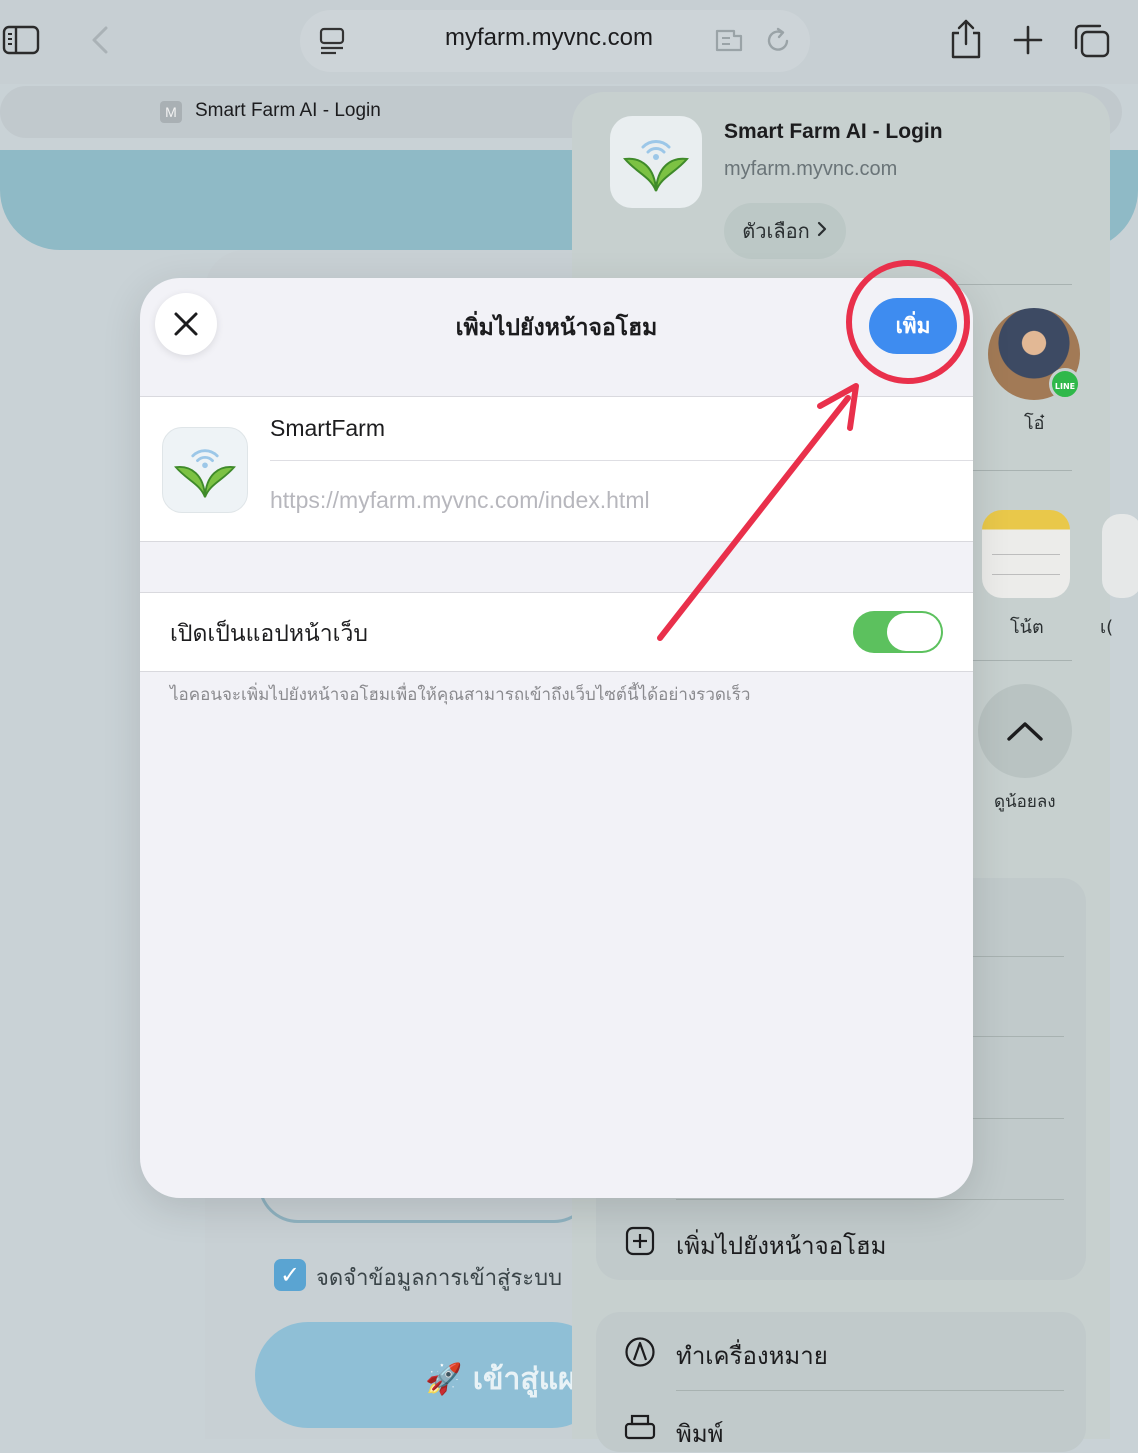  What do you see at coordinates (640, 1430) in the screenshot?
I see `printer-icon` at bounding box center [640, 1430].